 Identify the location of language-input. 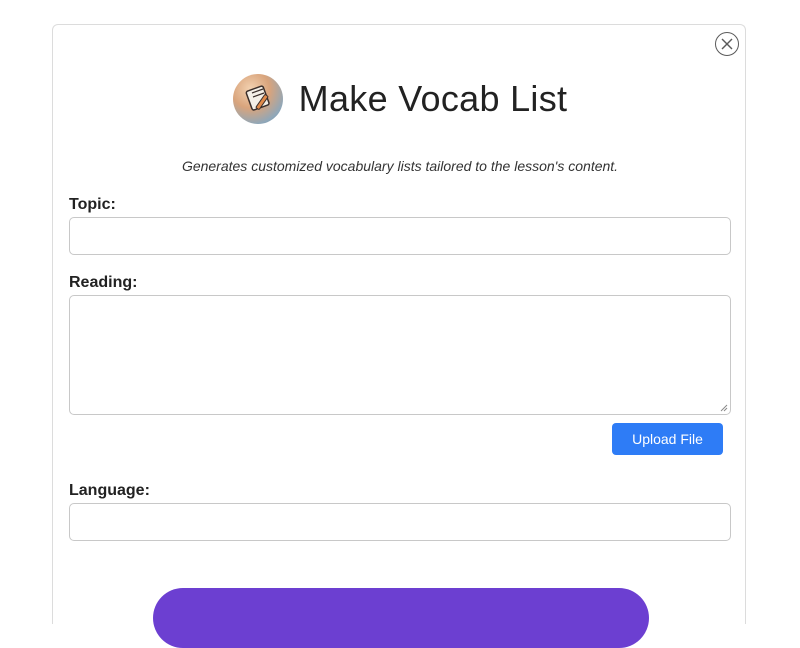
(400, 522).